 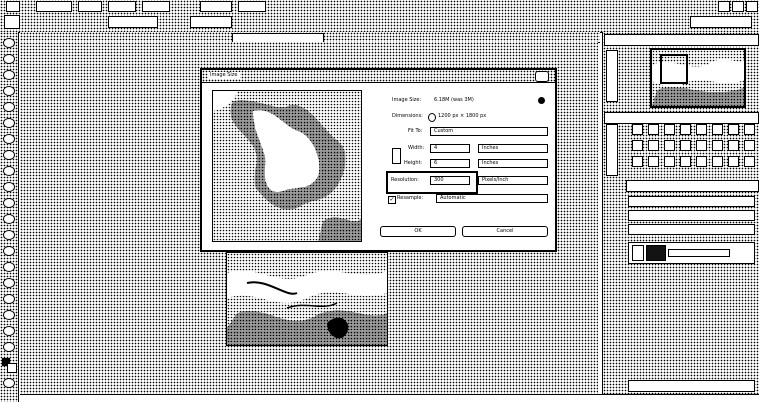 I want to click on resolution-input: 300, so click(x=450, y=180).